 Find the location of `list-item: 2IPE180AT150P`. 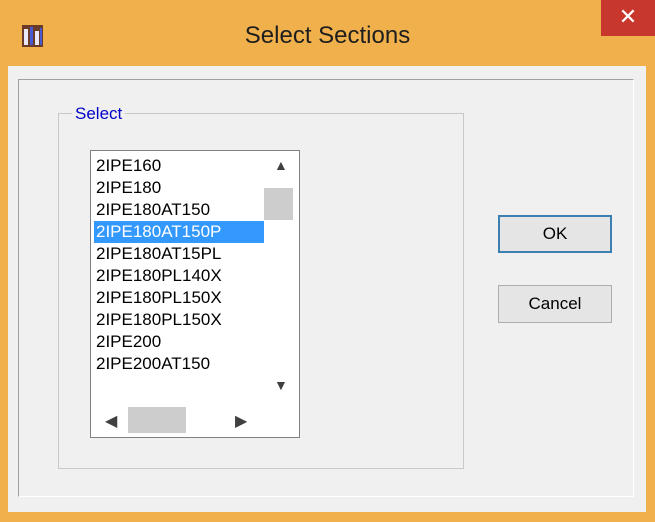

list-item: 2IPE180AT150P is located at coordinates (179, 232).